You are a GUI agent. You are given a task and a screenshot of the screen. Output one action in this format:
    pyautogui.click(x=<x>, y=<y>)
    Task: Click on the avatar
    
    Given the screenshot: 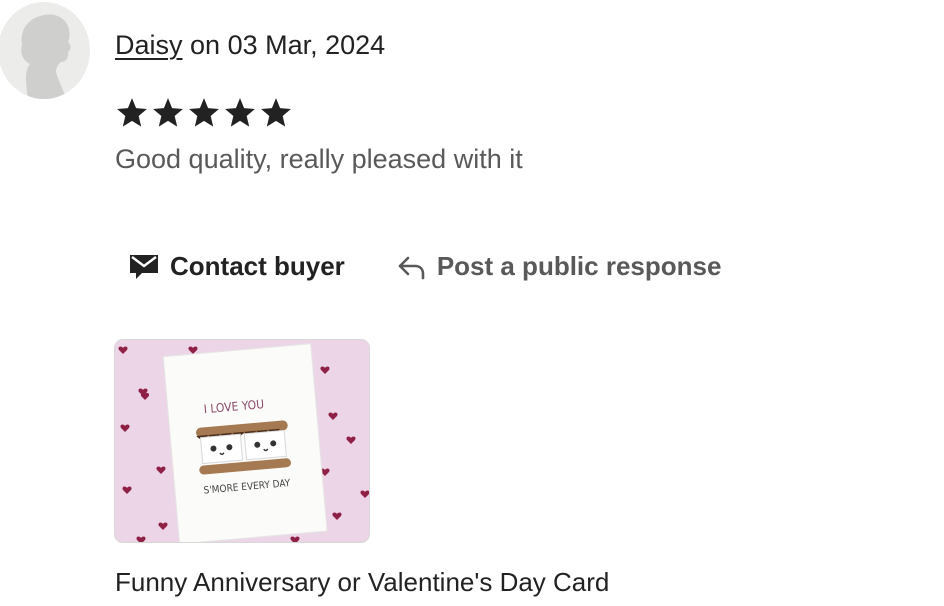 What is the action you would take?
    pyautogui.click(x=45, y=50)
    